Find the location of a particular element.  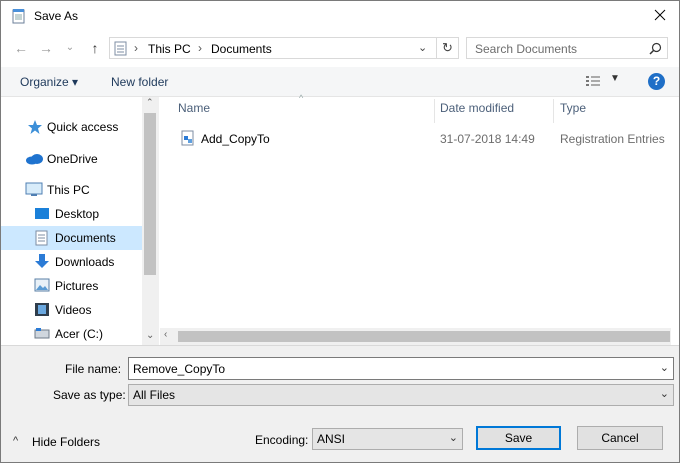

recent-locations-button: ⌄ is located at coordinates (70, 48).